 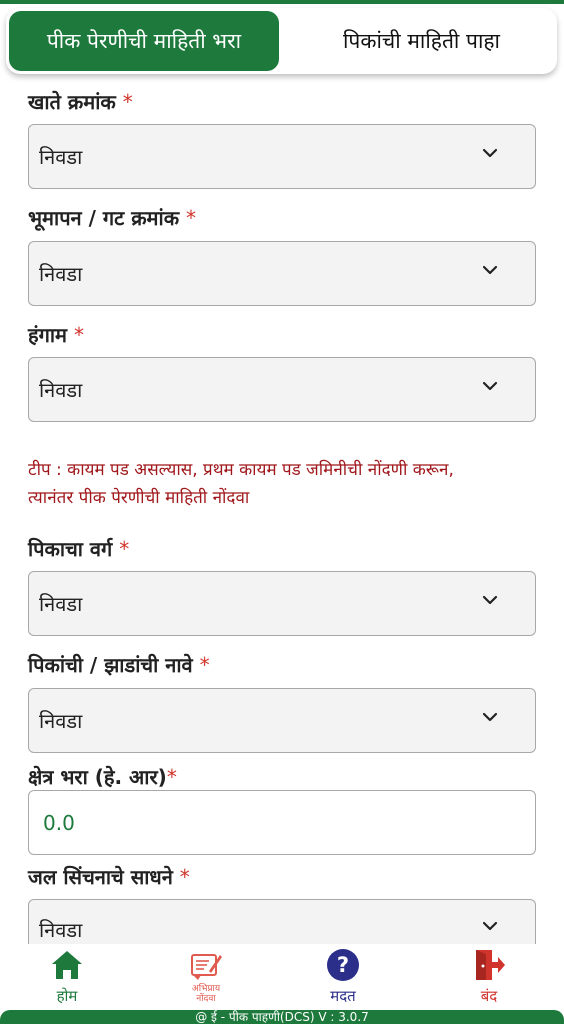 I want to click on jal-sinchan-select: निवडा, so click(x=282, y=921).